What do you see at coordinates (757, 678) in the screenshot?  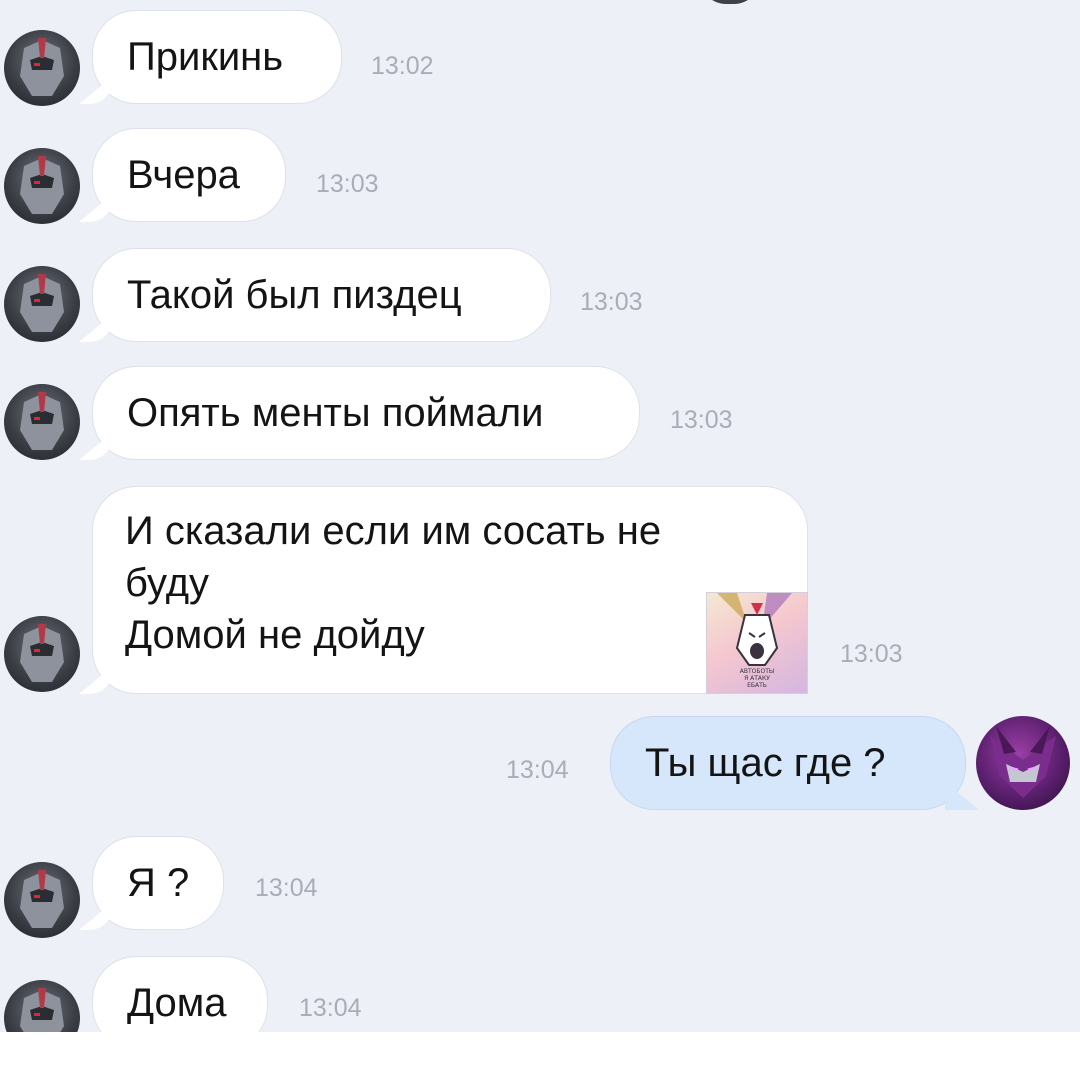 I see `sticker-caption: АВТОБОТЫ Я АТАКУ ЕБАТЬ` at bounding box center [757, 678].